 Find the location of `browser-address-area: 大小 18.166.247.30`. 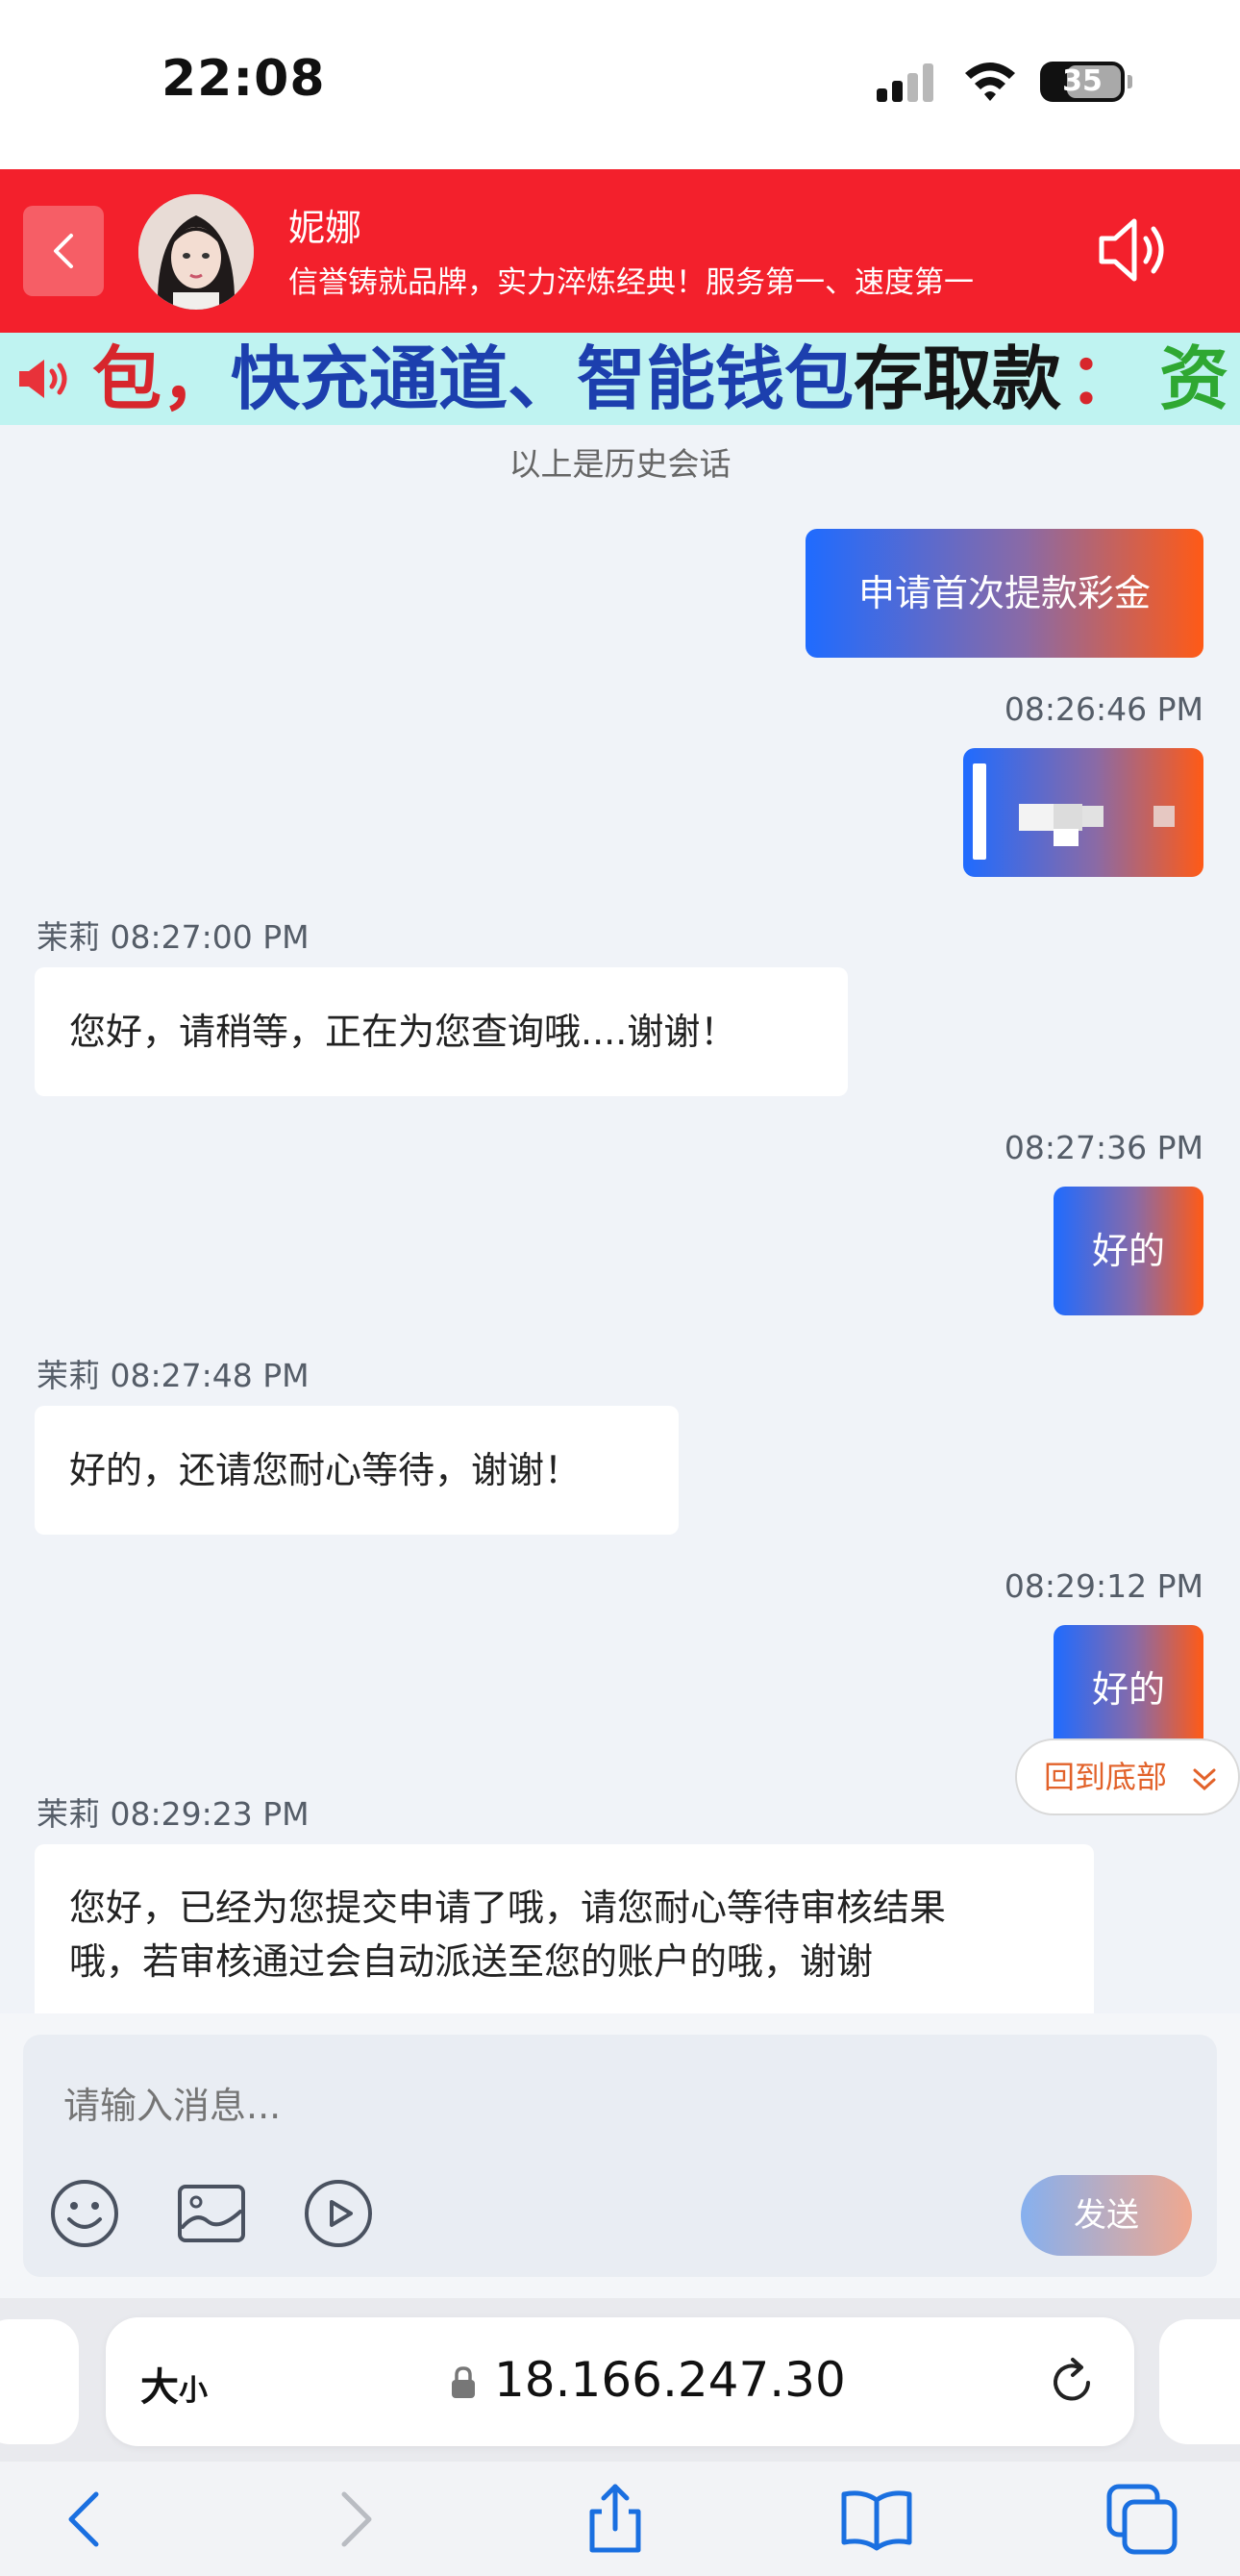

browser-address-area: 大小 18.166.247.30 is located at coordinates (620, 2380).